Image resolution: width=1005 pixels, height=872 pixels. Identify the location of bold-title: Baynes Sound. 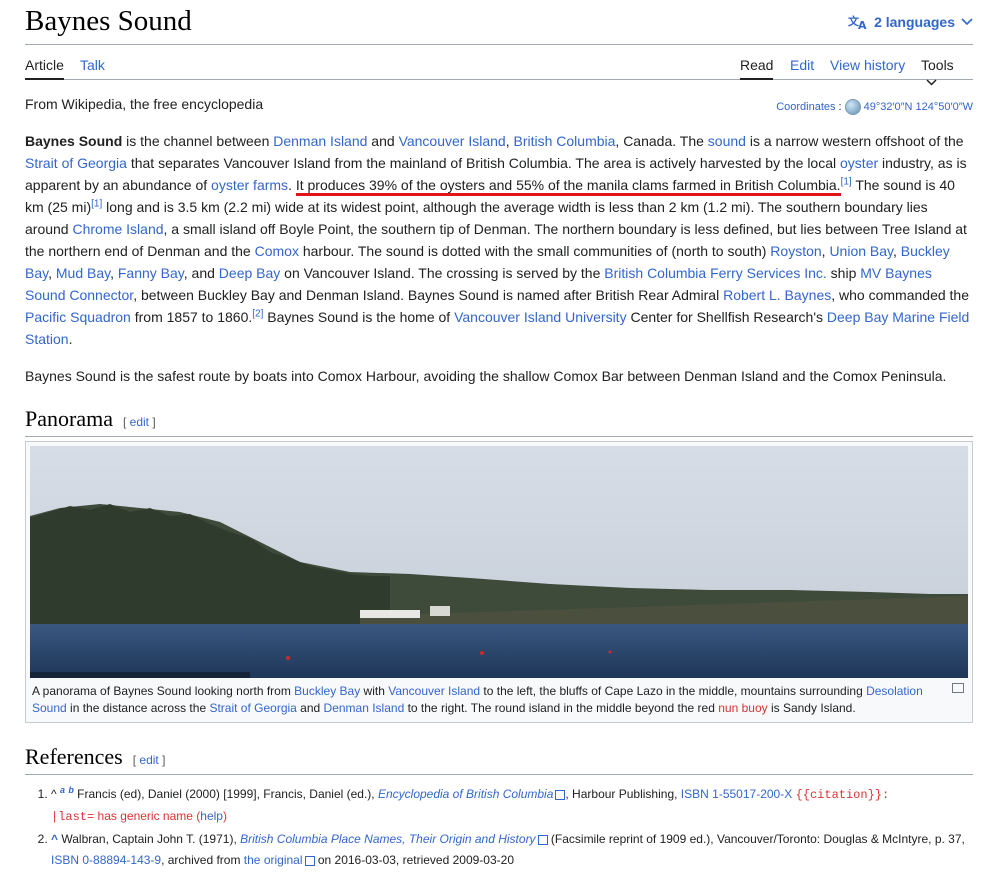
(74, 141).